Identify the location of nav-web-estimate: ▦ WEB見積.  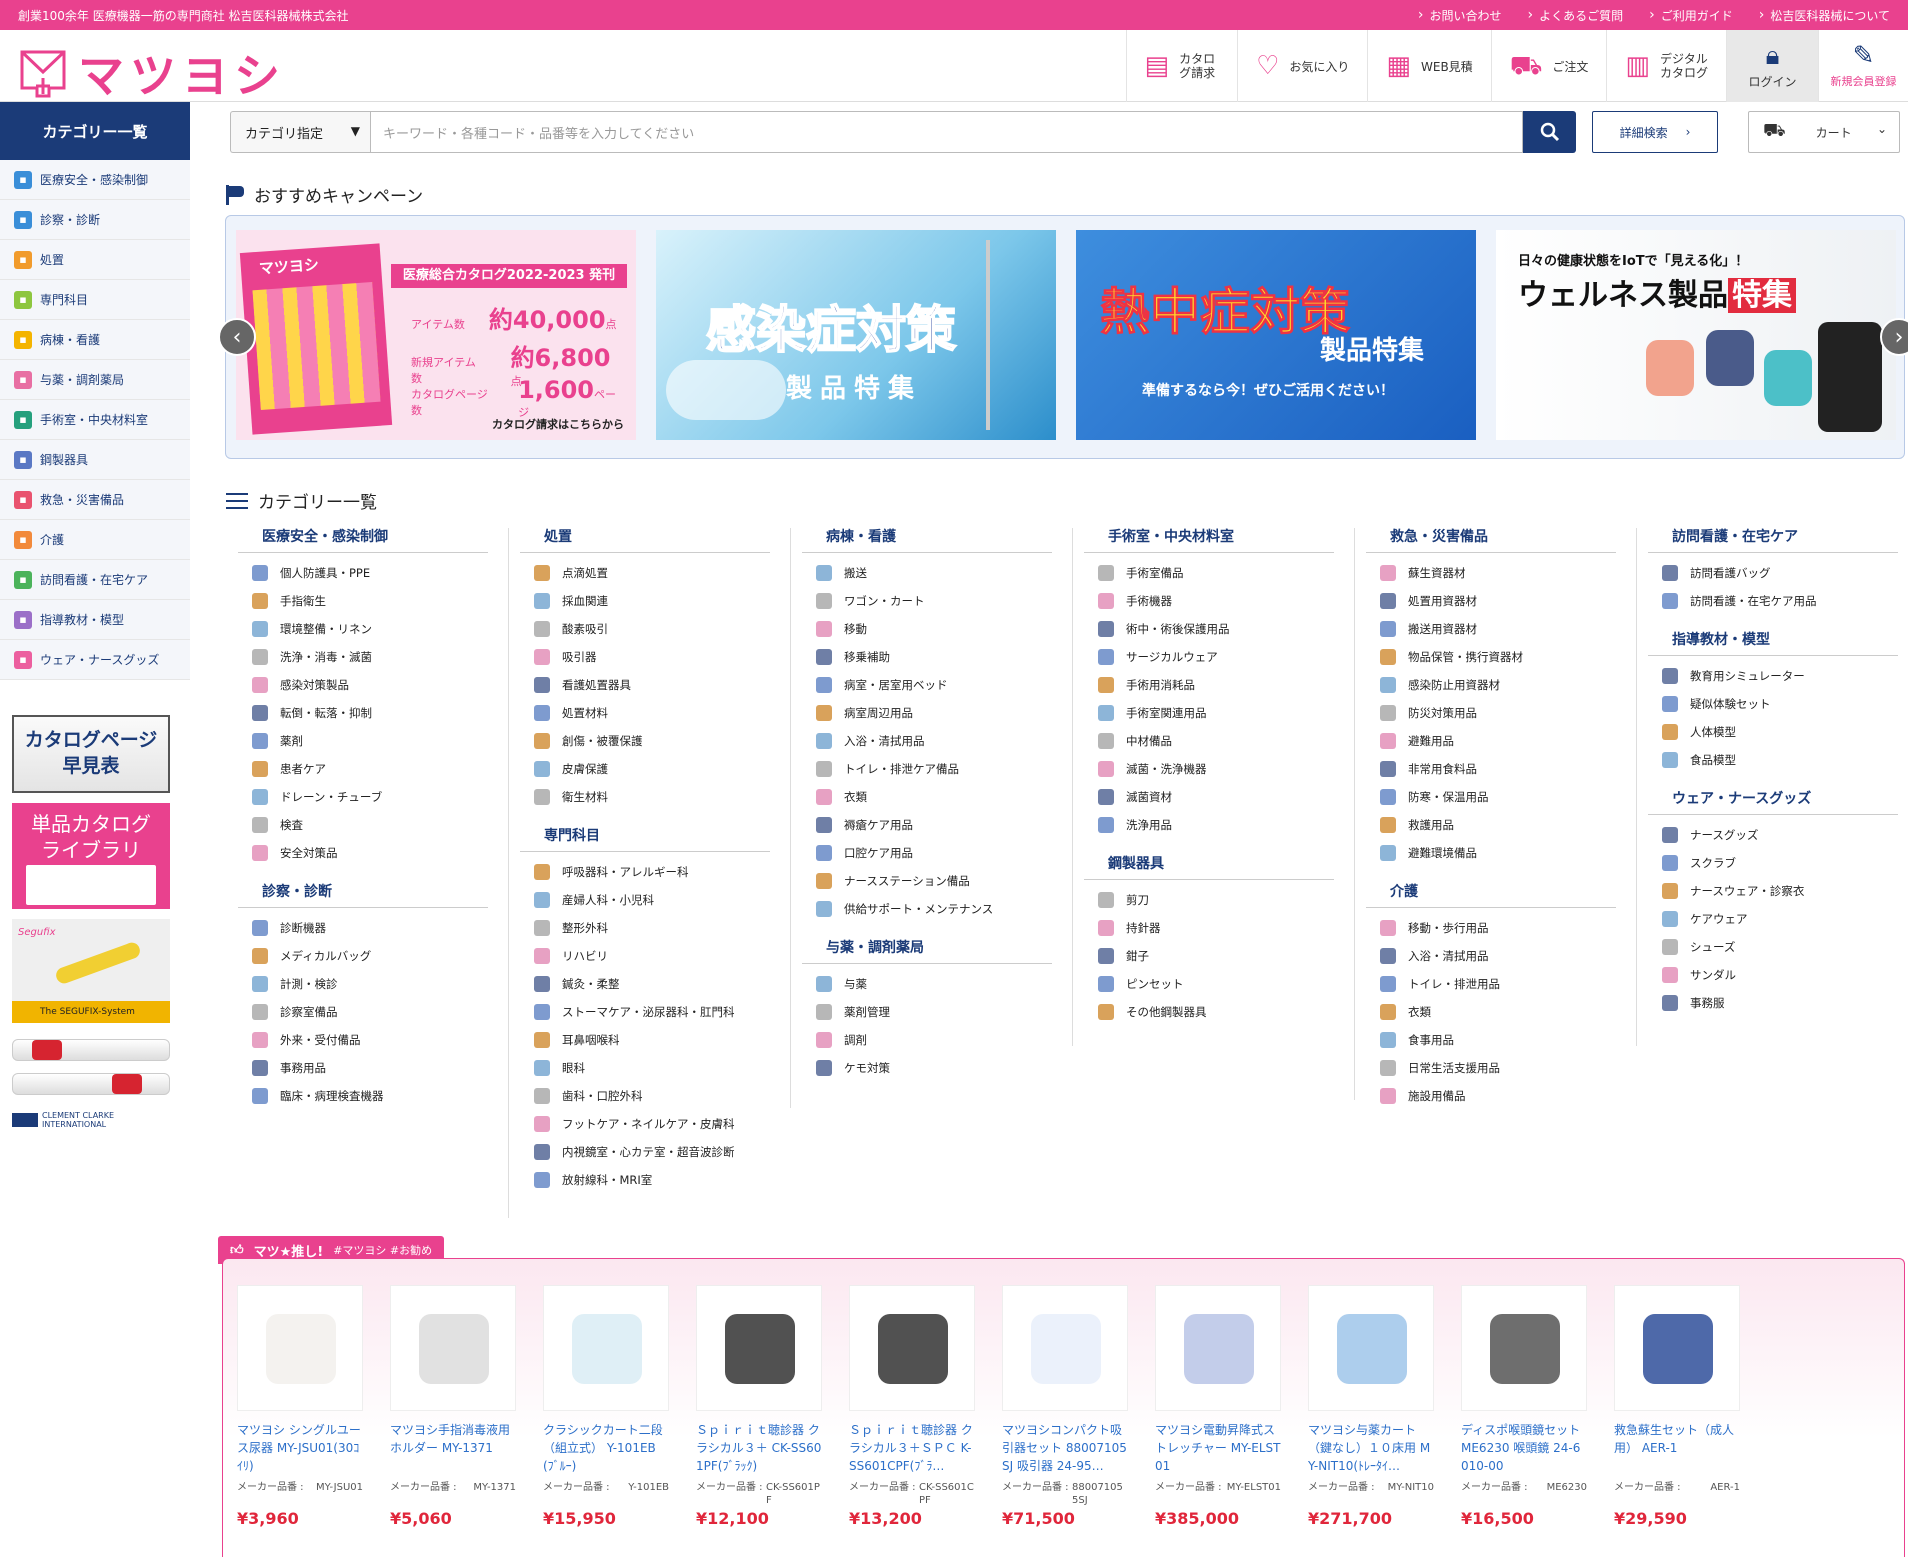
(1428, 66).